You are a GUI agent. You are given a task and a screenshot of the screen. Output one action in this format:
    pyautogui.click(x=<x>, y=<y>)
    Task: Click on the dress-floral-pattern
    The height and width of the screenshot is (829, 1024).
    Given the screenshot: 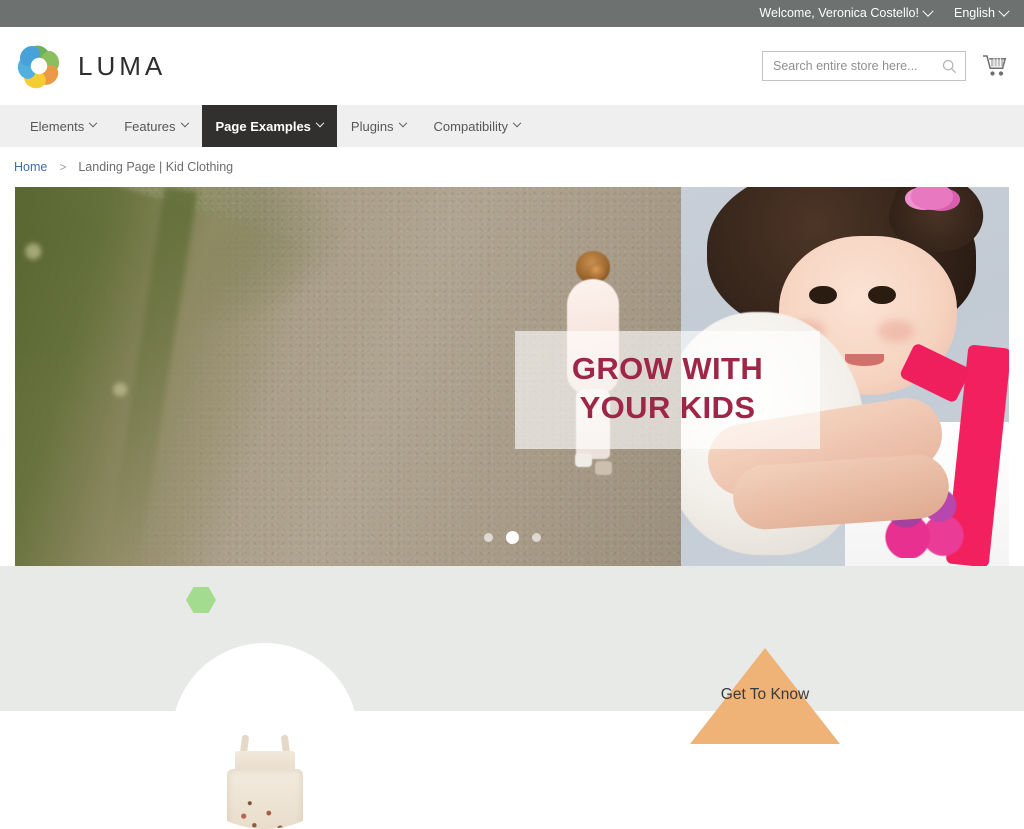 What is the action you would take?
    pyautogui.click(x=265, y=799)
    